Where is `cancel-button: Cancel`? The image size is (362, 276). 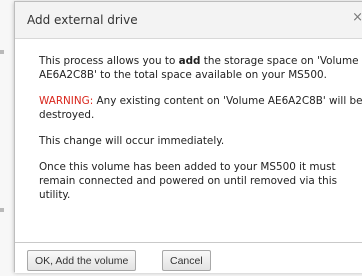 cancel-button: Cancel is located at coordinates (186, 260).